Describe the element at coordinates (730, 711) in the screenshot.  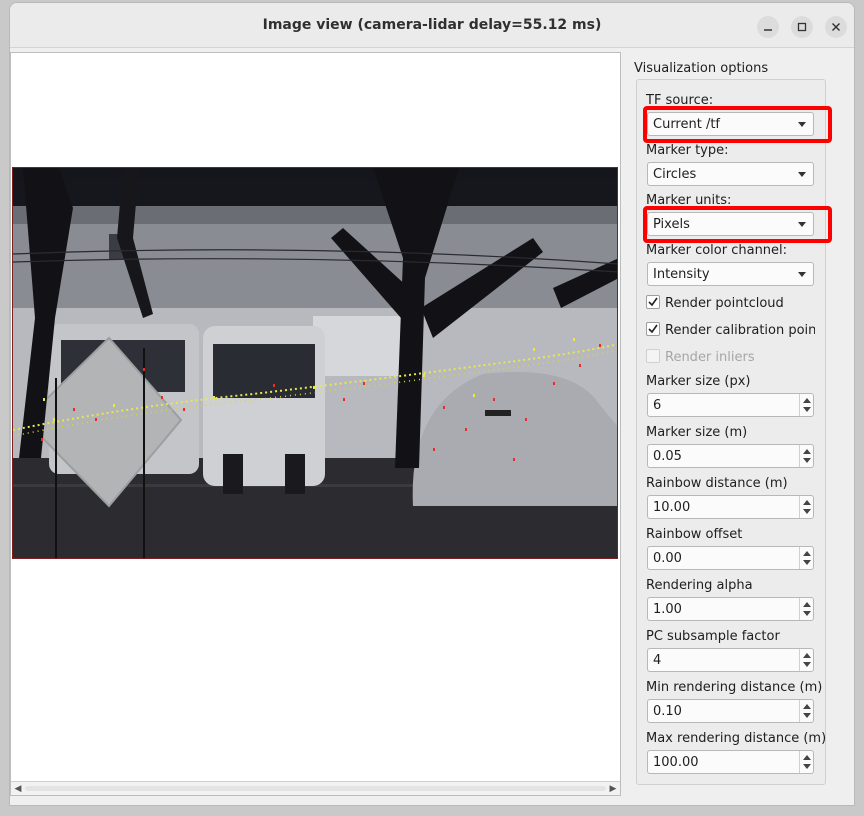
I see `min-rendering-distance-spinbox: 0.10` at that location.